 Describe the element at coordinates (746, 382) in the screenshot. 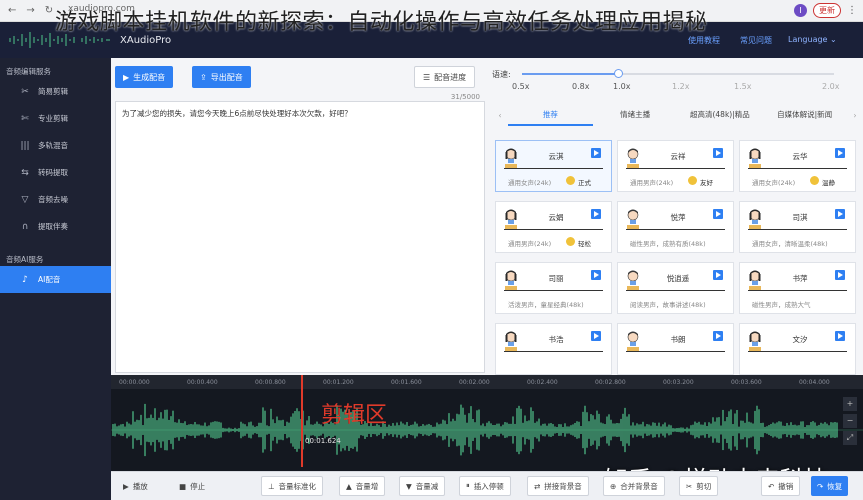

I see `ruler-tick: 00:03.600` at that location.